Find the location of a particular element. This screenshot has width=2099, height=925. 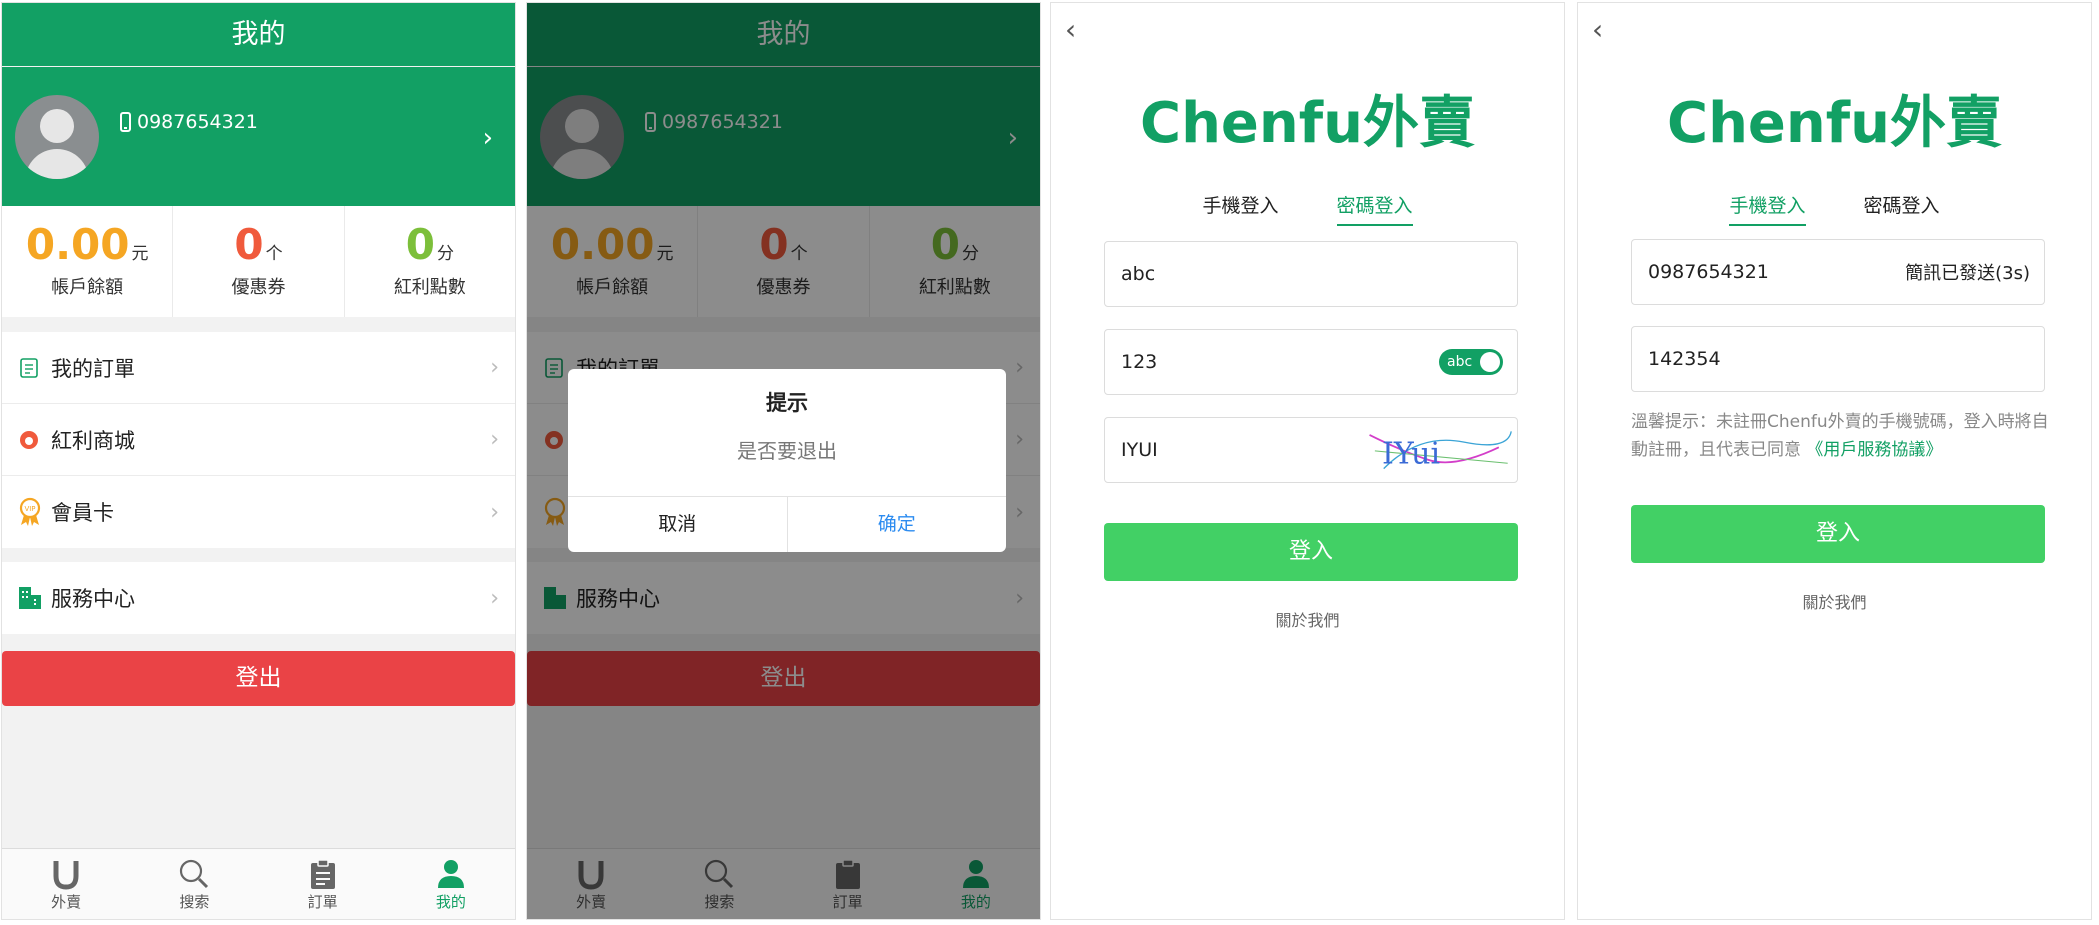

captcha-field: IYui is located at coordinates (1311, 450).